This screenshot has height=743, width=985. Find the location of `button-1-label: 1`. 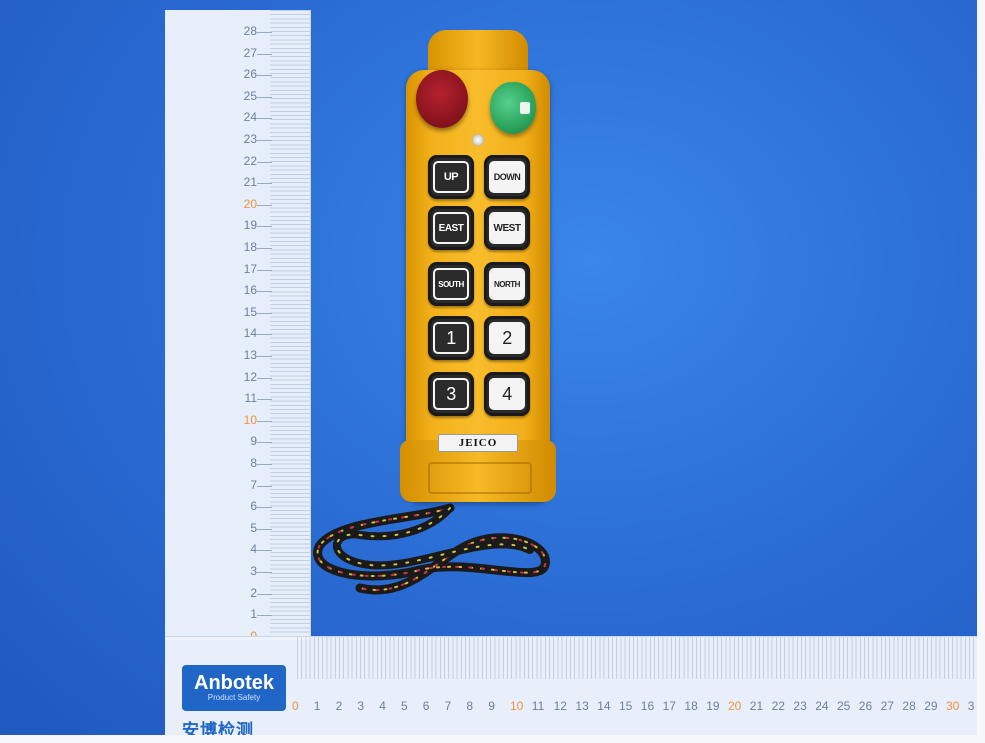

button-1-label: 1 is located at coordinates (451, 338).